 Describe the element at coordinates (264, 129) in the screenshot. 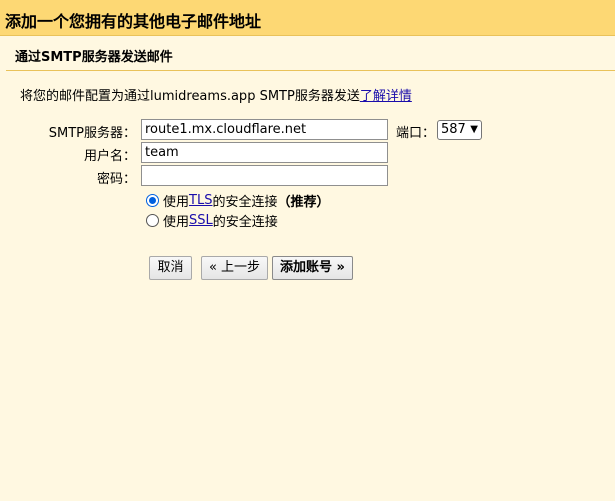

I see `smtp-server-input: route1.mx.cloudflare.net` at that location.